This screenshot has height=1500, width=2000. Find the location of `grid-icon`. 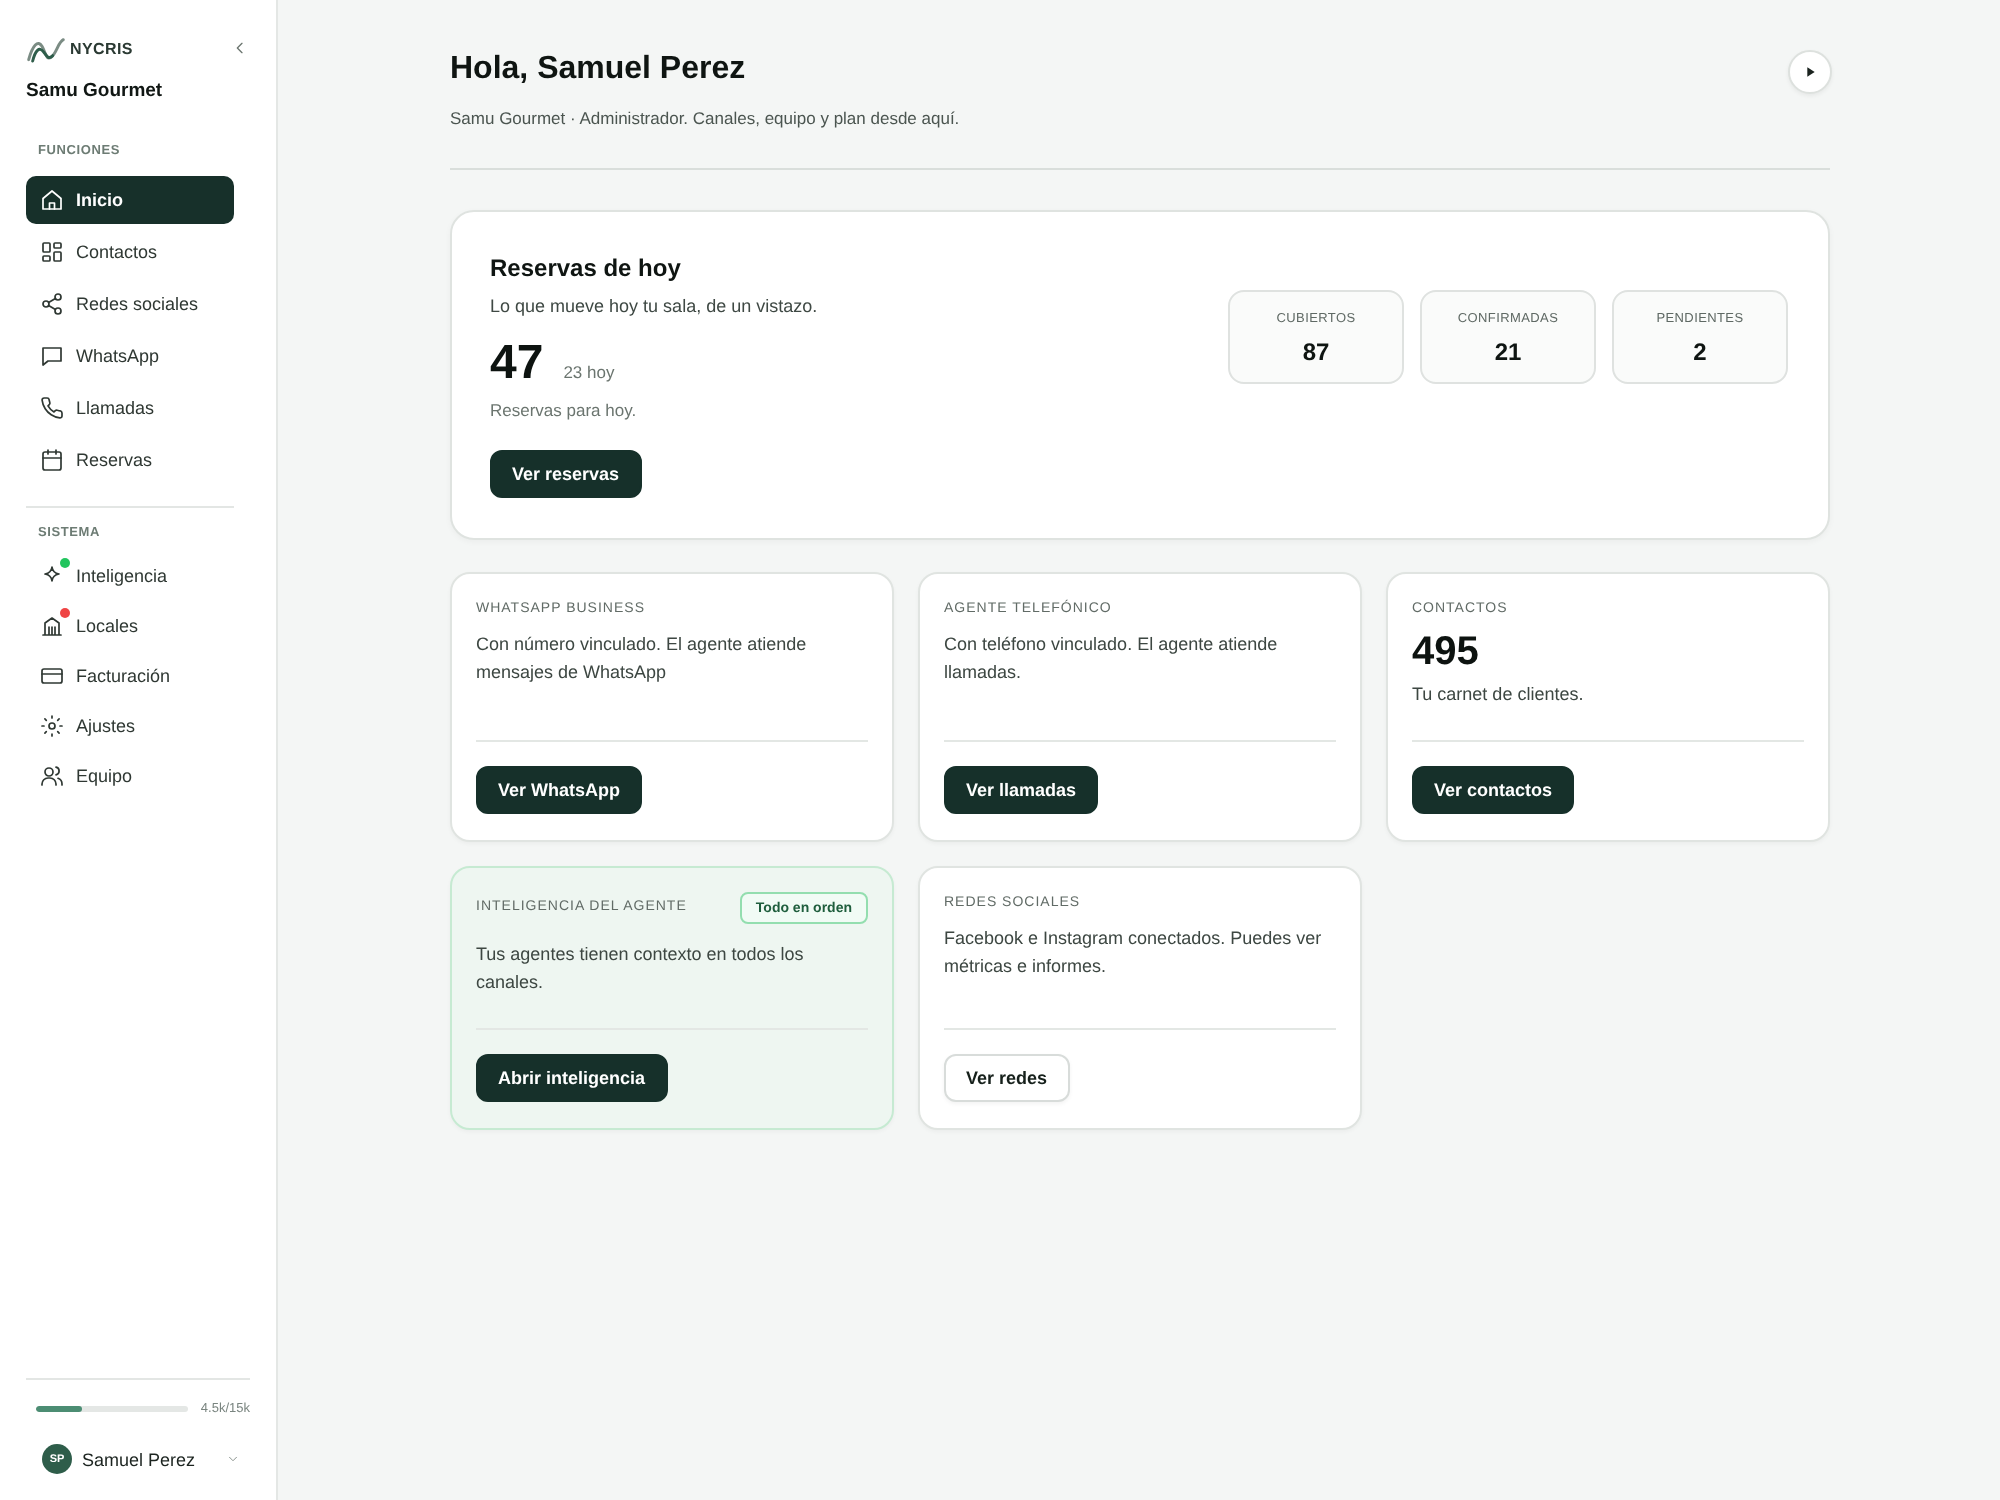

grid-icon is located at coordinates (52, 252).